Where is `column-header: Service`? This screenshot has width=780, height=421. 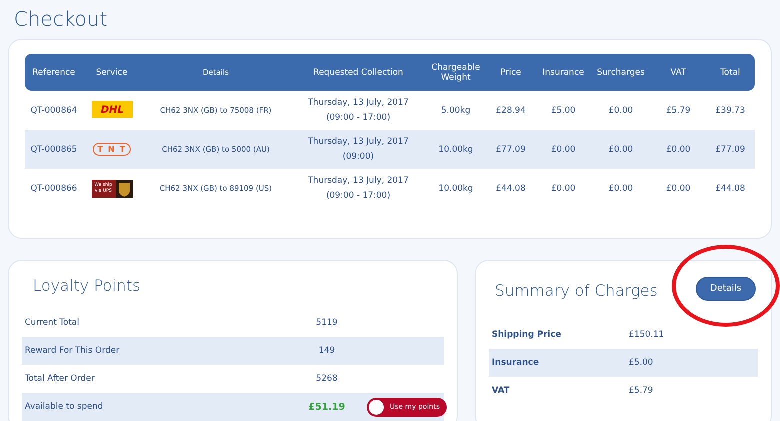
column-header: Service is located at coordinates (112, 72).